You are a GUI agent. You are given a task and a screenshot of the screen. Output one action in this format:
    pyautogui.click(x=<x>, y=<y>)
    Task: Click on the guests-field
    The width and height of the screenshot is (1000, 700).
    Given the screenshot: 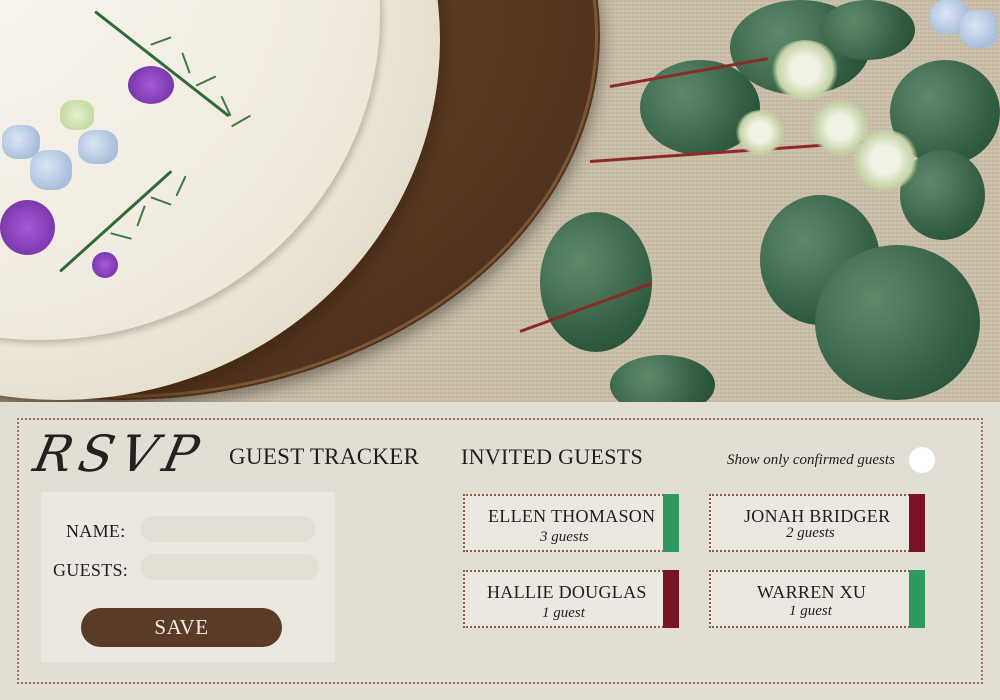 What is the action you would take?
    pyautogui.click(x=229, y=567)
    